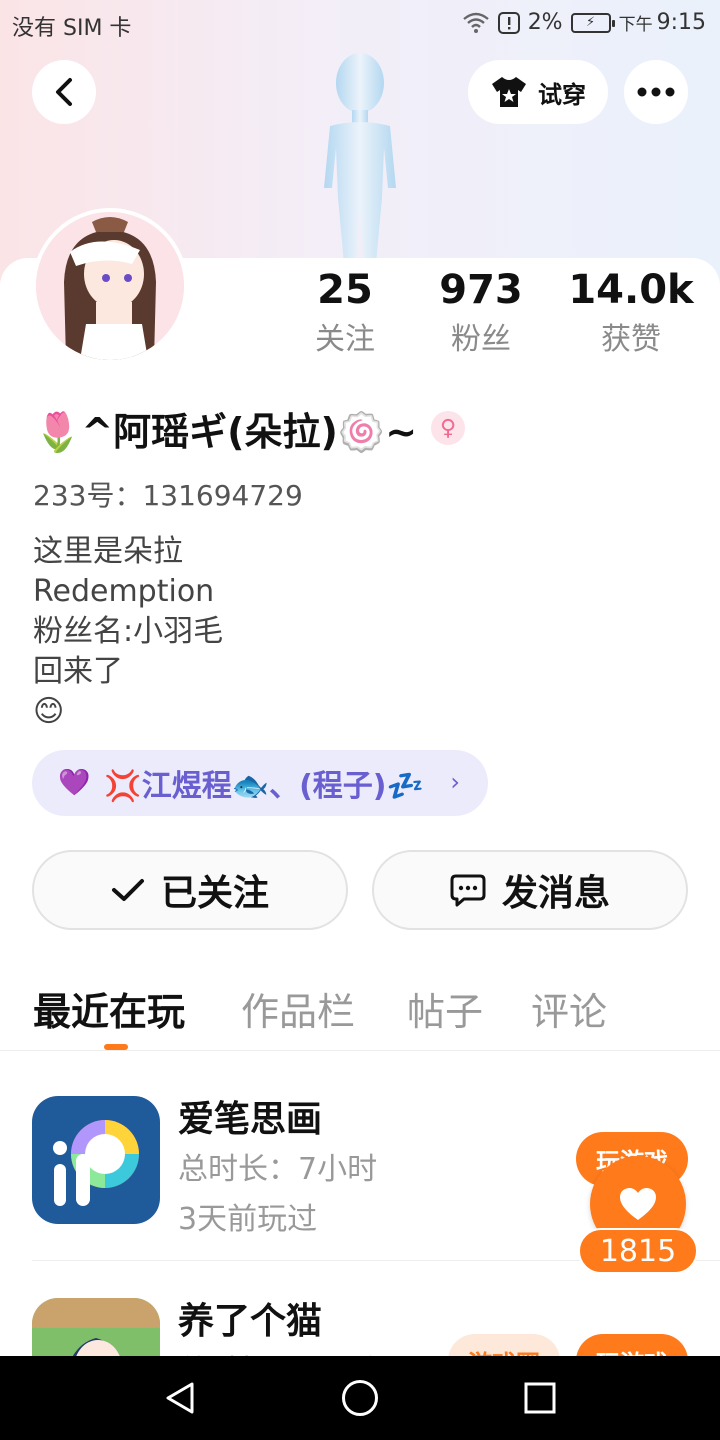  I want to click on like-count: 1815, so click(638, 1251).